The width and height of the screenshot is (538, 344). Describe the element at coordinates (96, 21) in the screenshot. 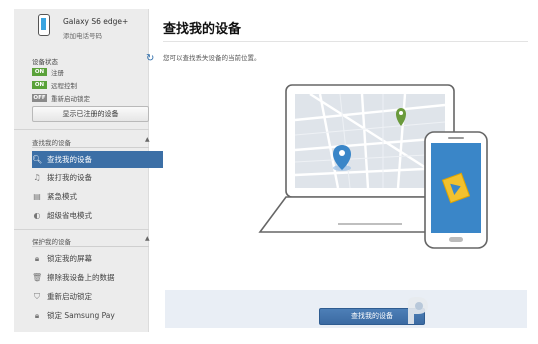

I see `device-name: Galaxy S6 edge+` at that location.